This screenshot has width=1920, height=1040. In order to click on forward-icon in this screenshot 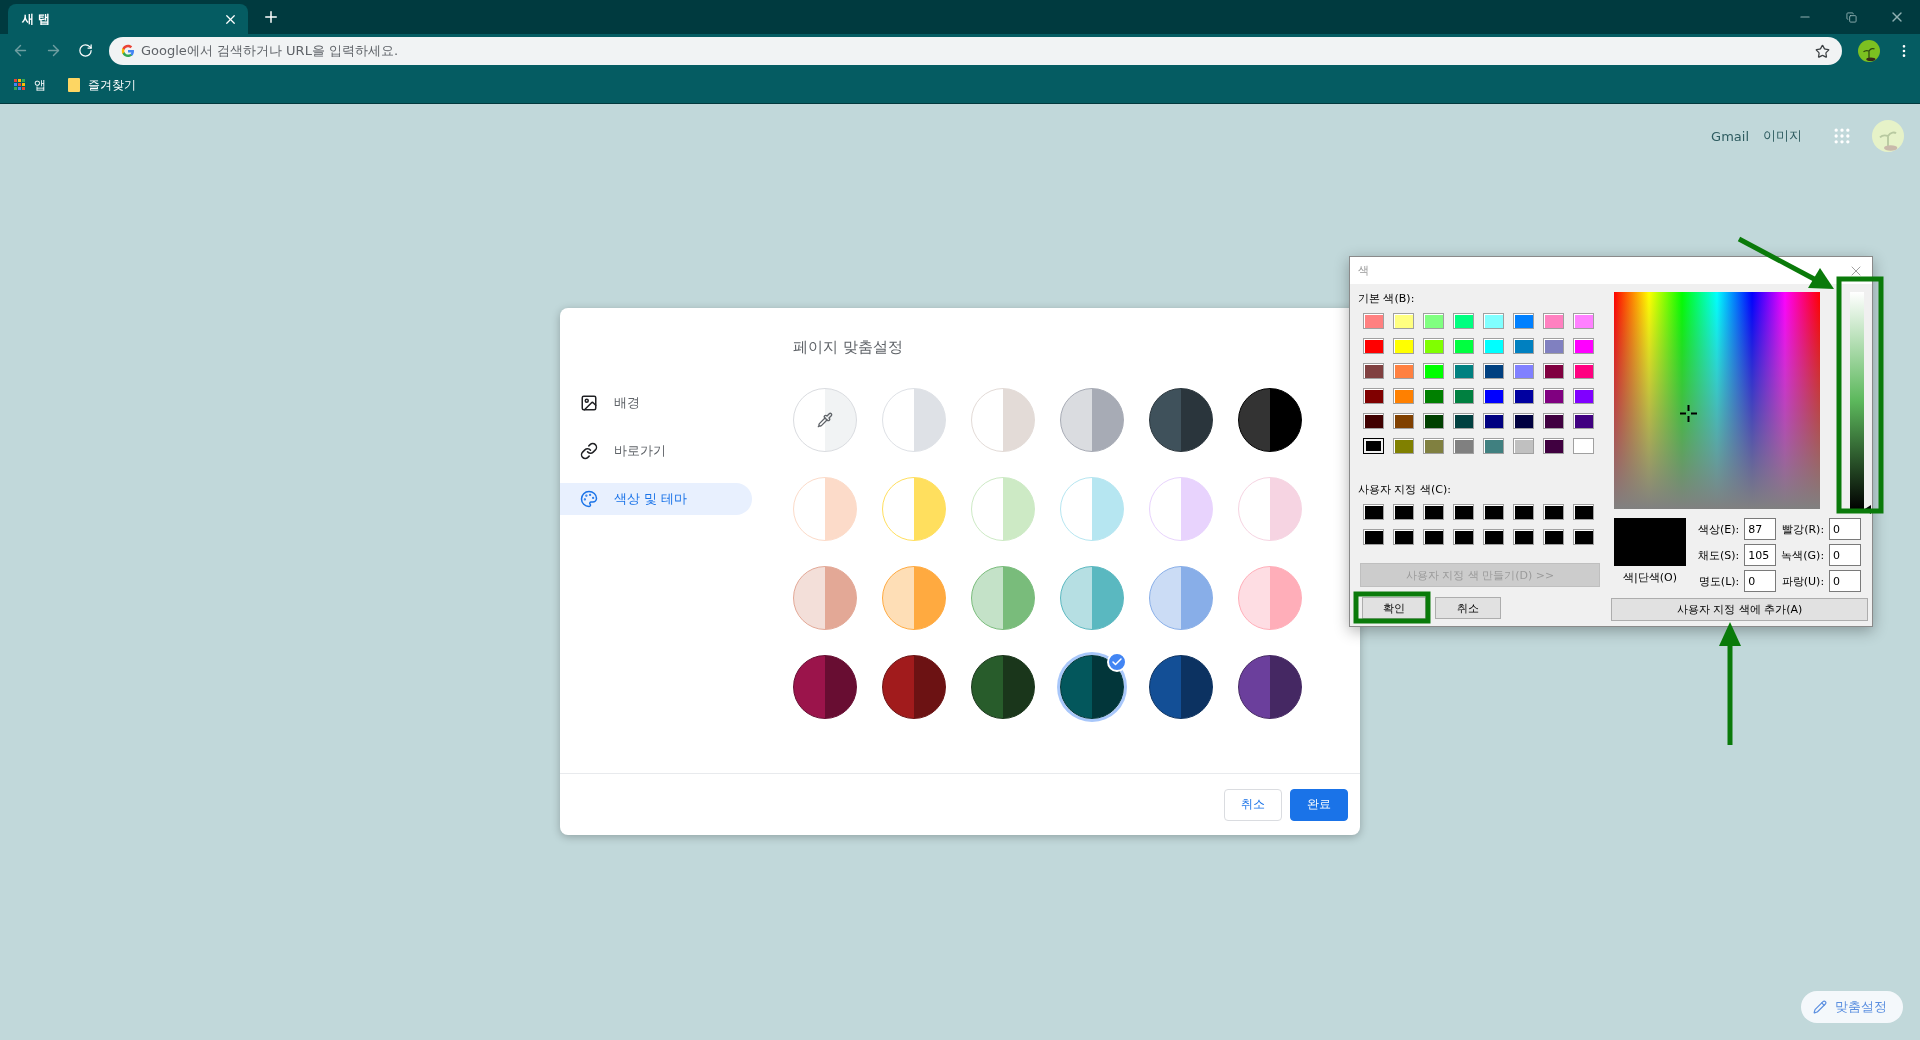, I will do `click(53, 50)`.